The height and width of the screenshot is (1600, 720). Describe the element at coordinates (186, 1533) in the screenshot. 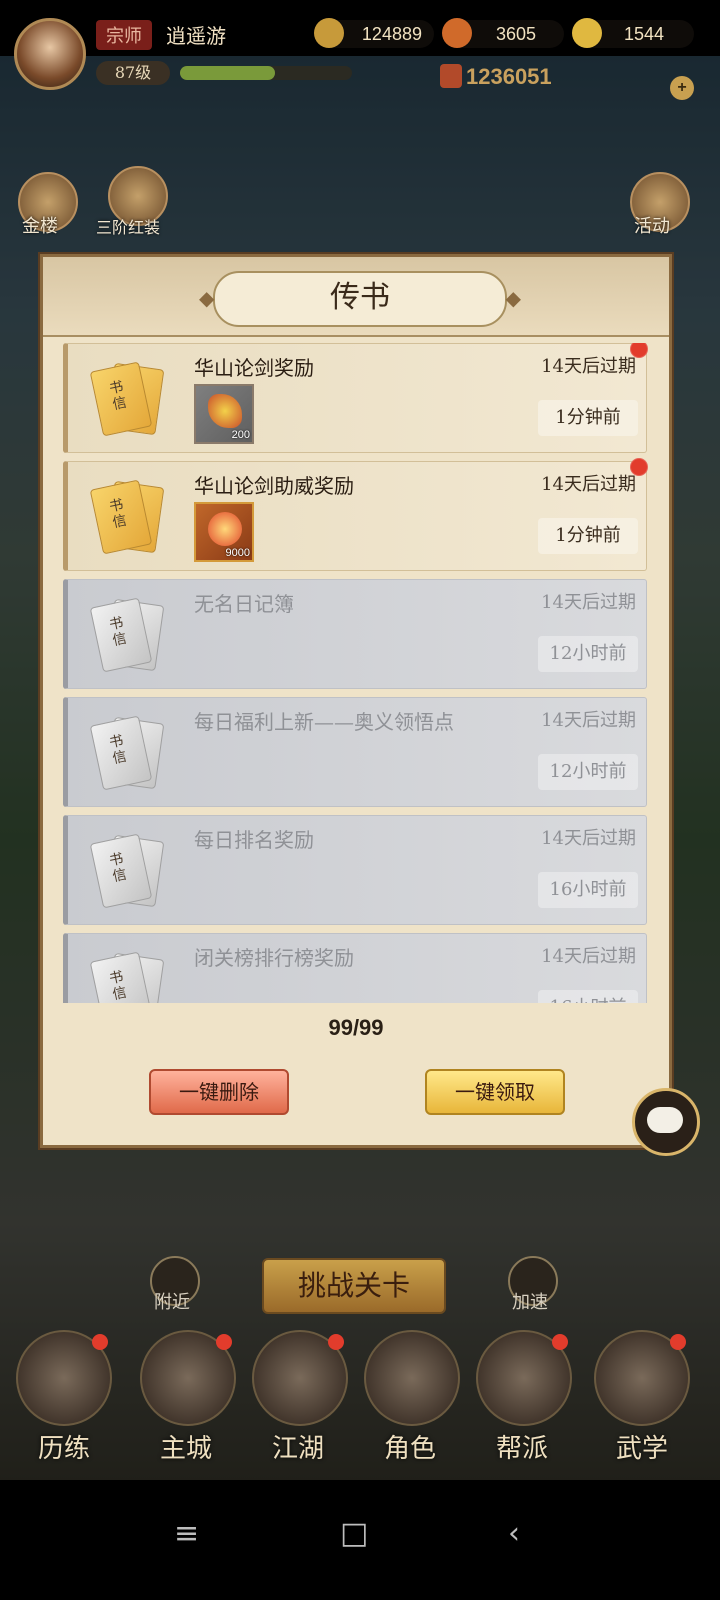

I see `menu-icon: ≡` at that location.